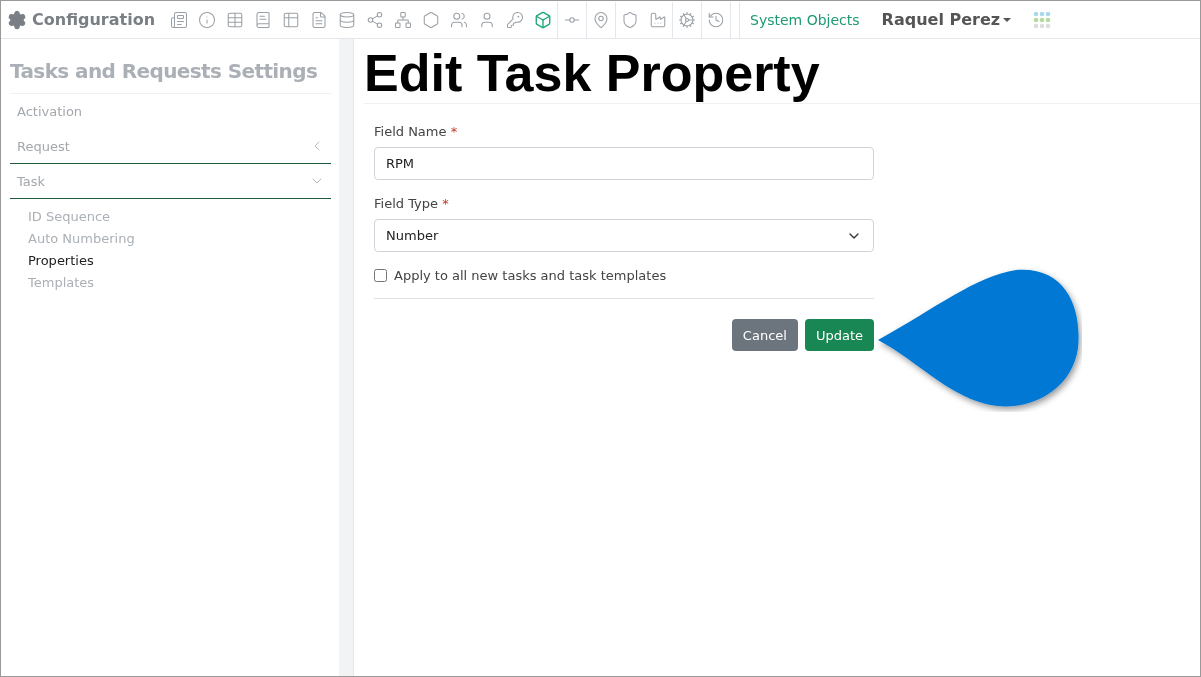 The image size is (1201, 677). What do you see at coordinates (624, 163) in the screenshot?
I see `input-field: RPM` at bounding box center [624, 163].